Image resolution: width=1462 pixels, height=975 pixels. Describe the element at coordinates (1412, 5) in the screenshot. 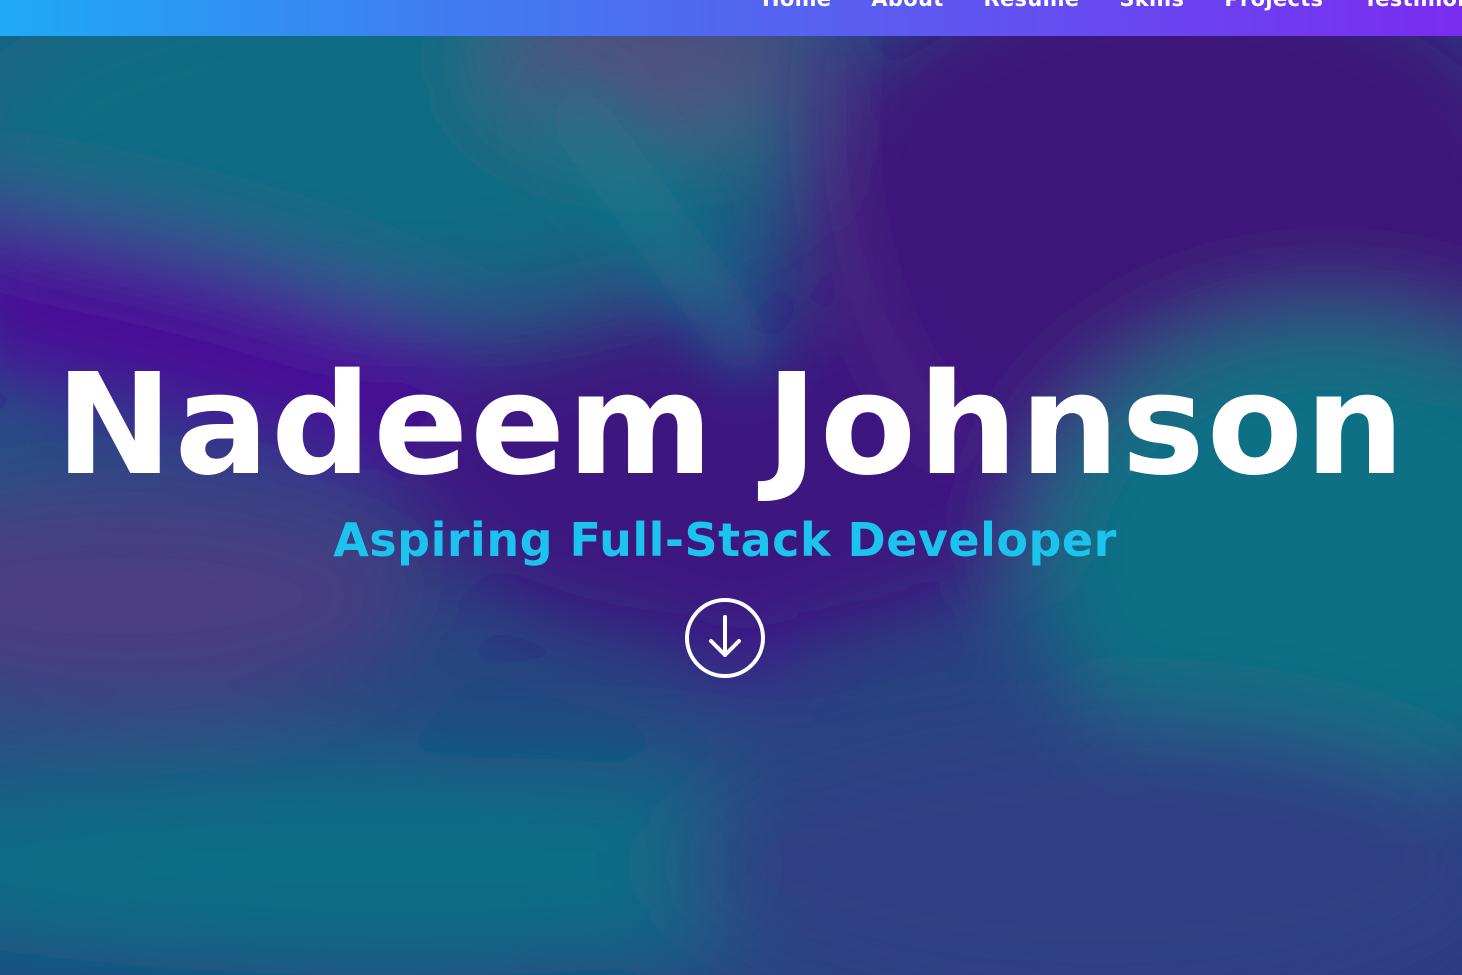

I see `nav-item-testimonials: Testimonials` at that location.